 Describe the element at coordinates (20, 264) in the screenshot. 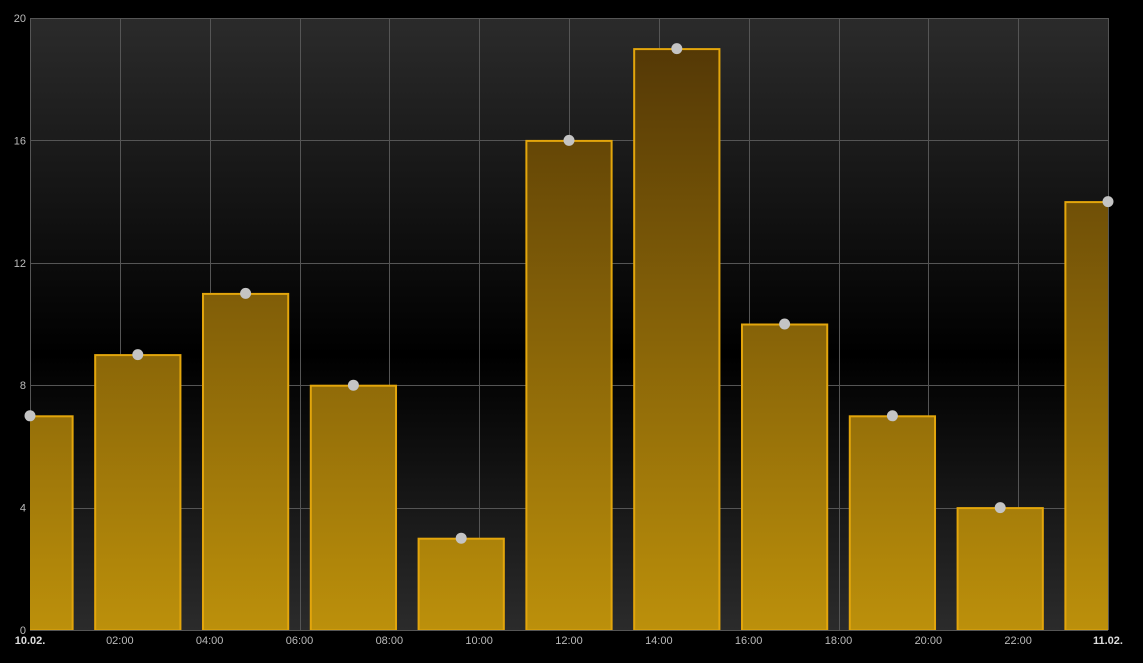

I see `y-tick-label: 12` at that location.